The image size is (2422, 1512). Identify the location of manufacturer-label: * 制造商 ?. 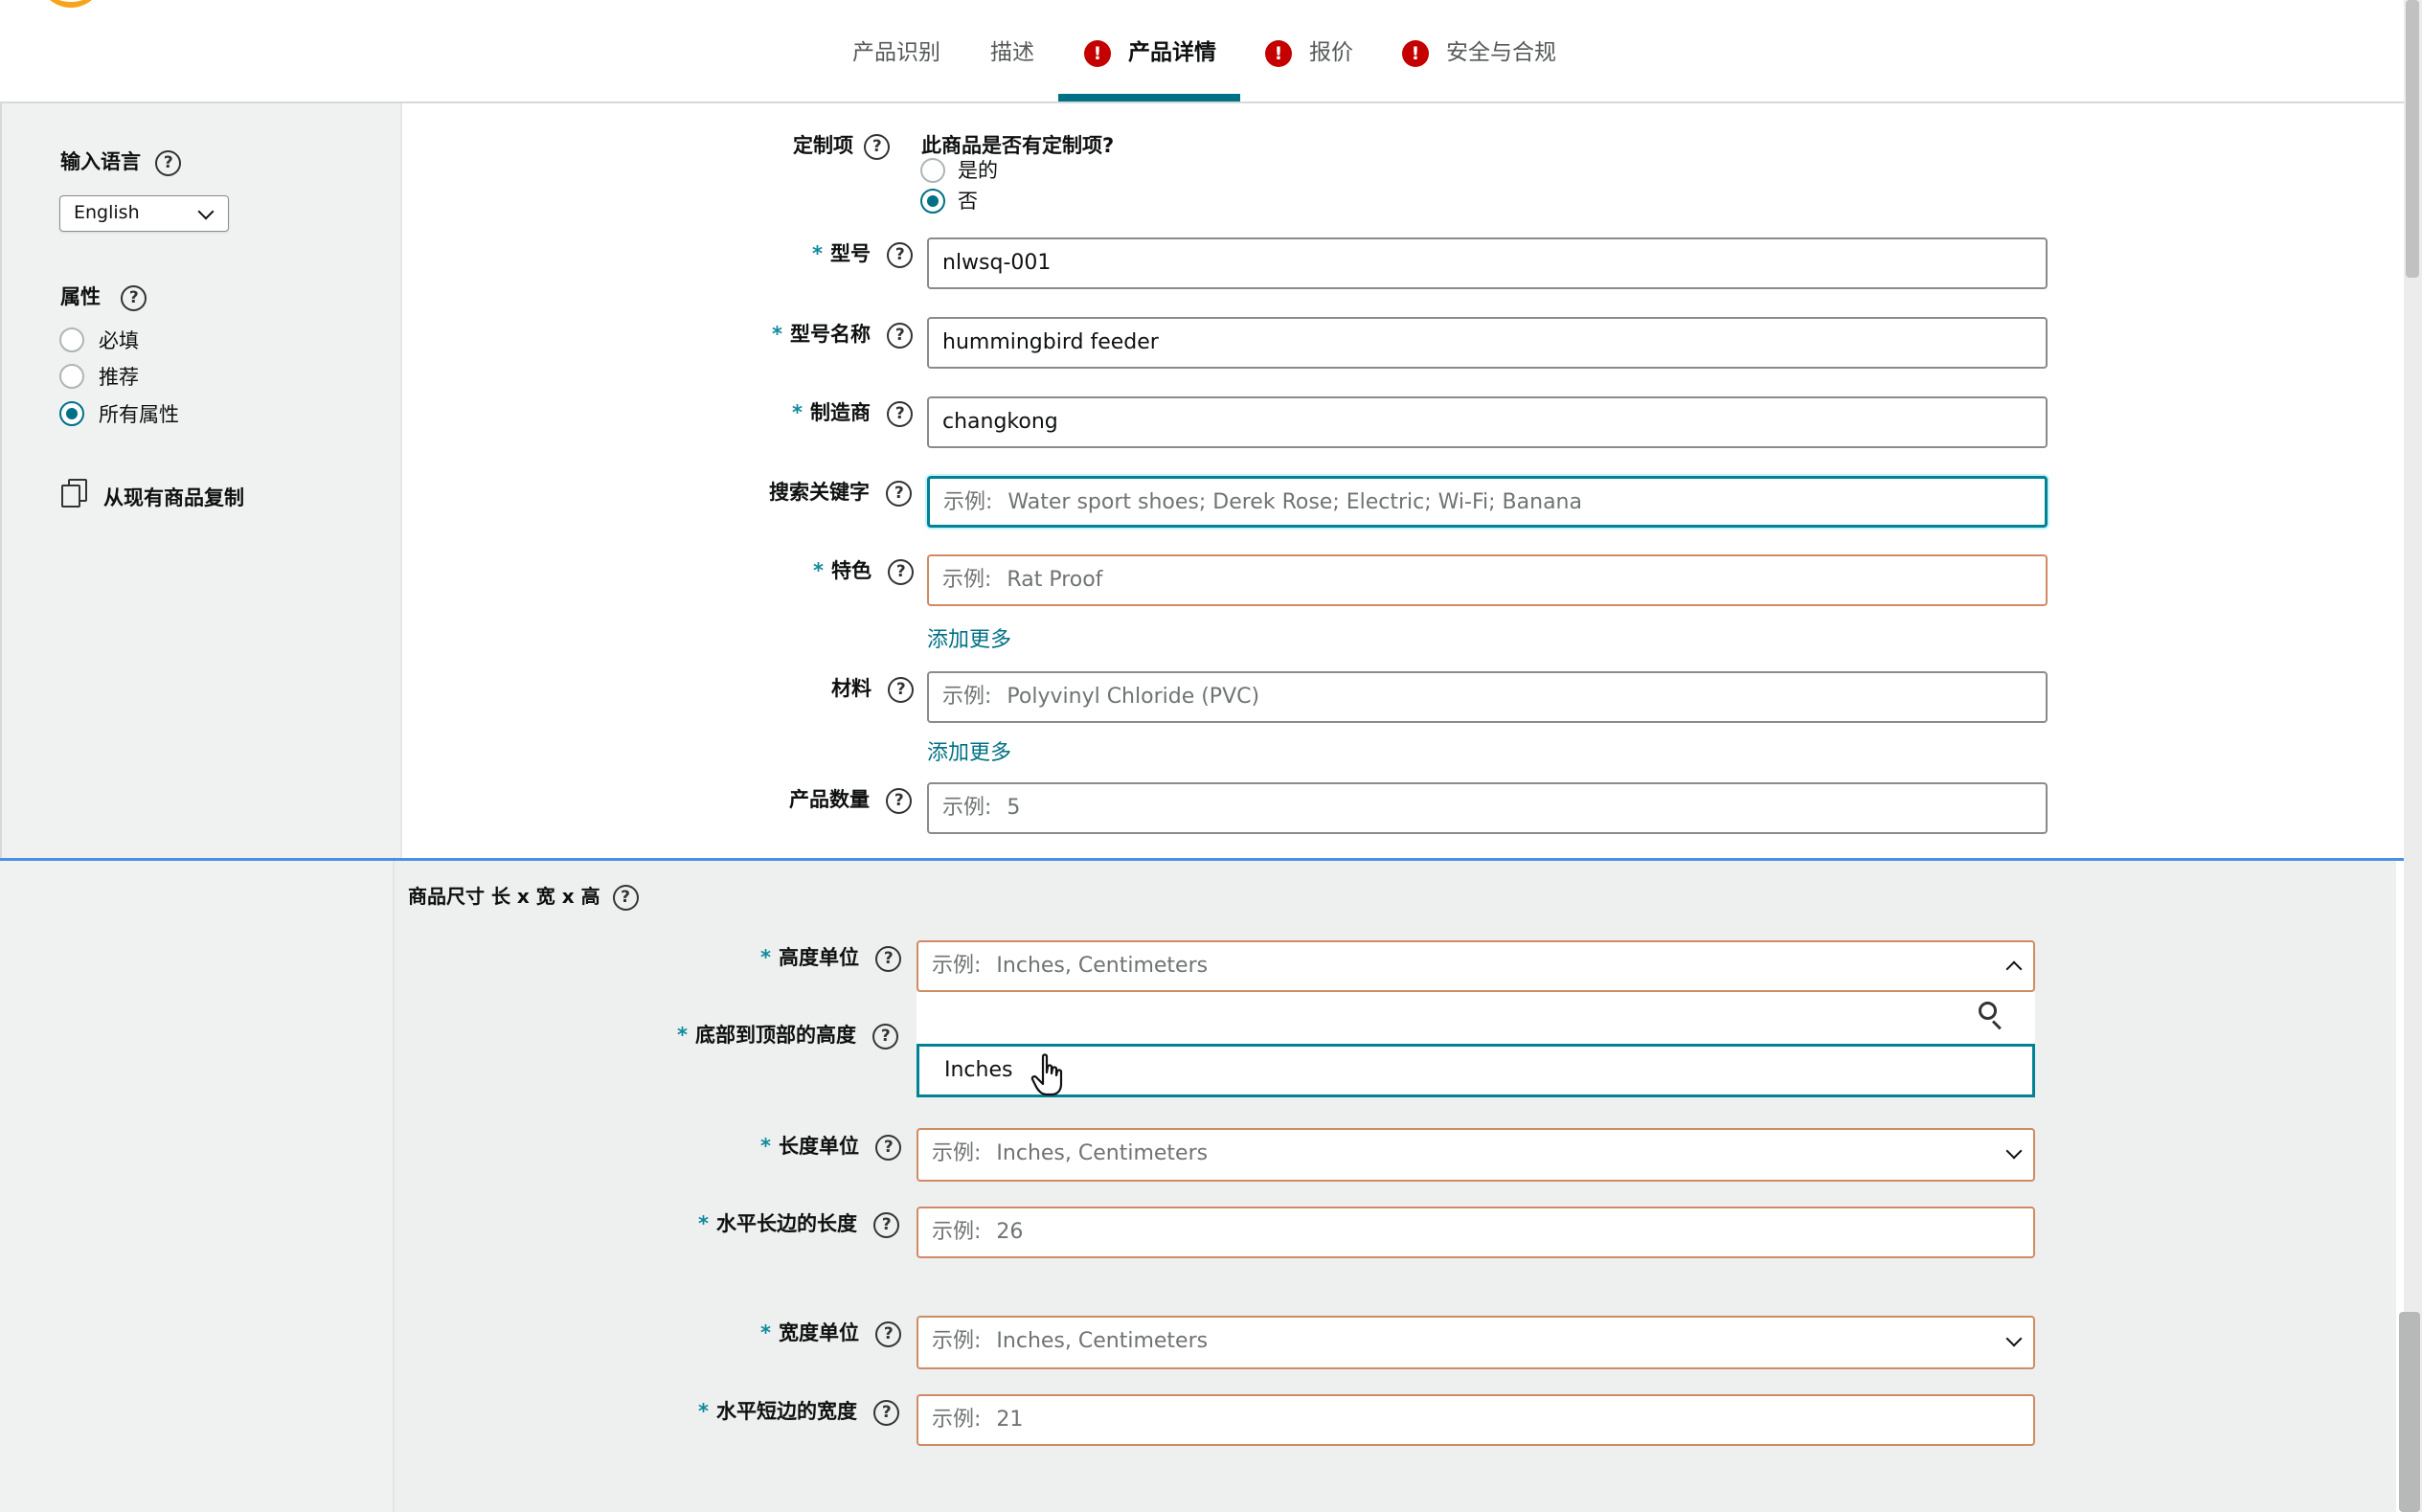
(853, 412).